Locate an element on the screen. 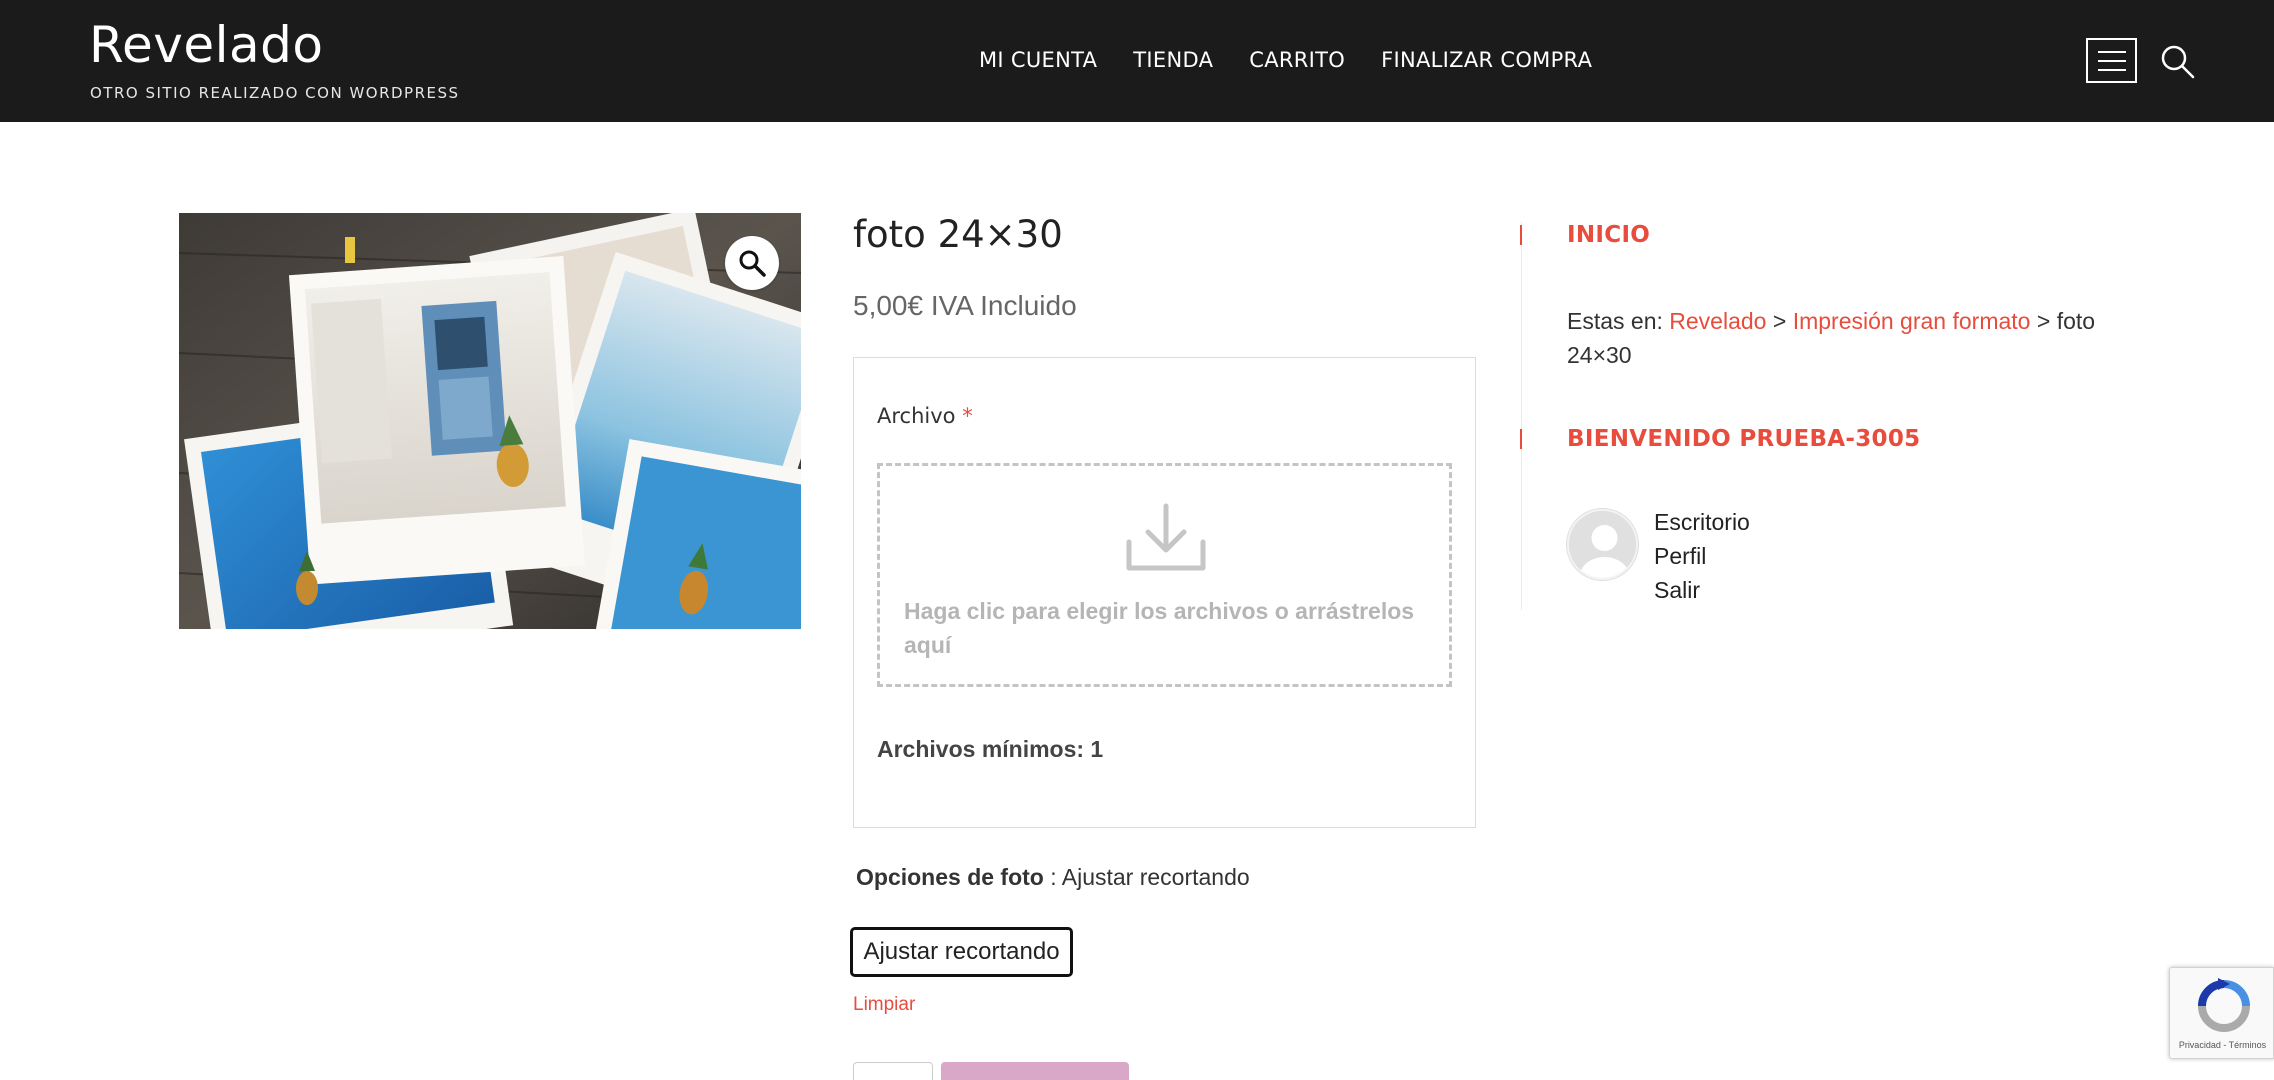 This screenshot has height=1080, width=2274. nav-item-finalizar-compra: FINALIZAR COMPRA is located at coordinates (1486, 60).